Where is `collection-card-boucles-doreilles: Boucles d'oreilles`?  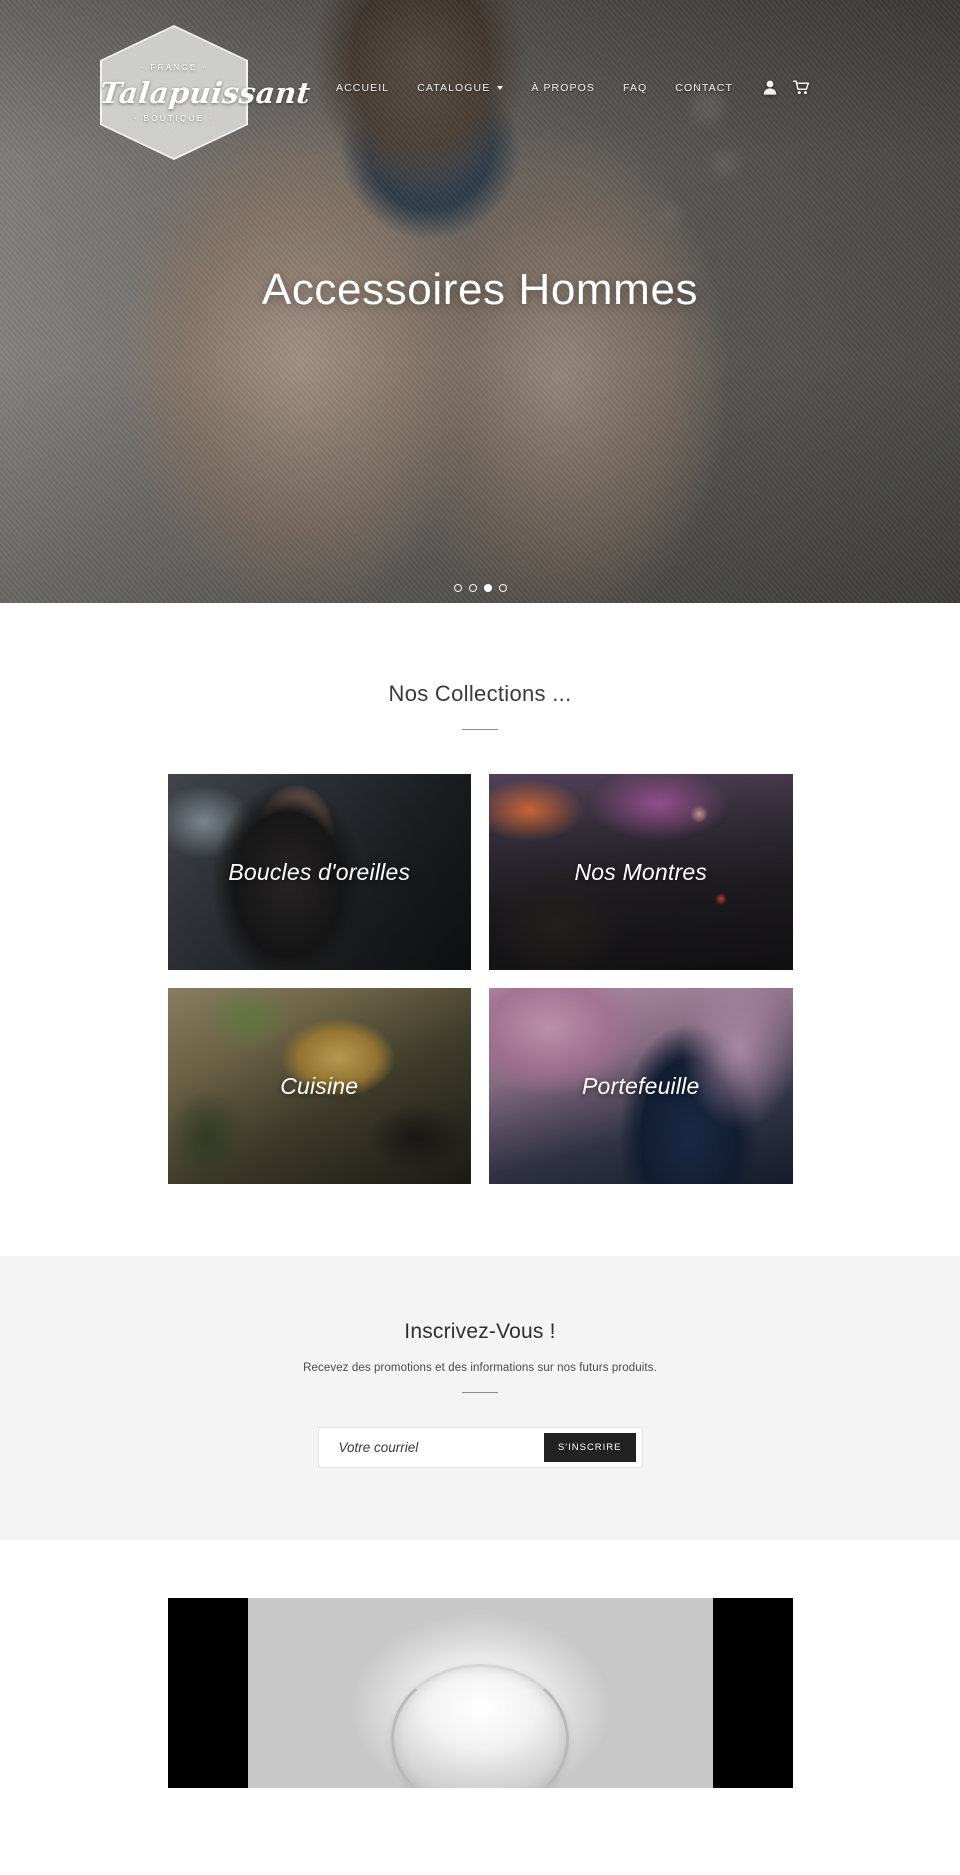 collection-card-boucles-doreilles: Boucles d'oreilles is located at coordinates (319, 872).